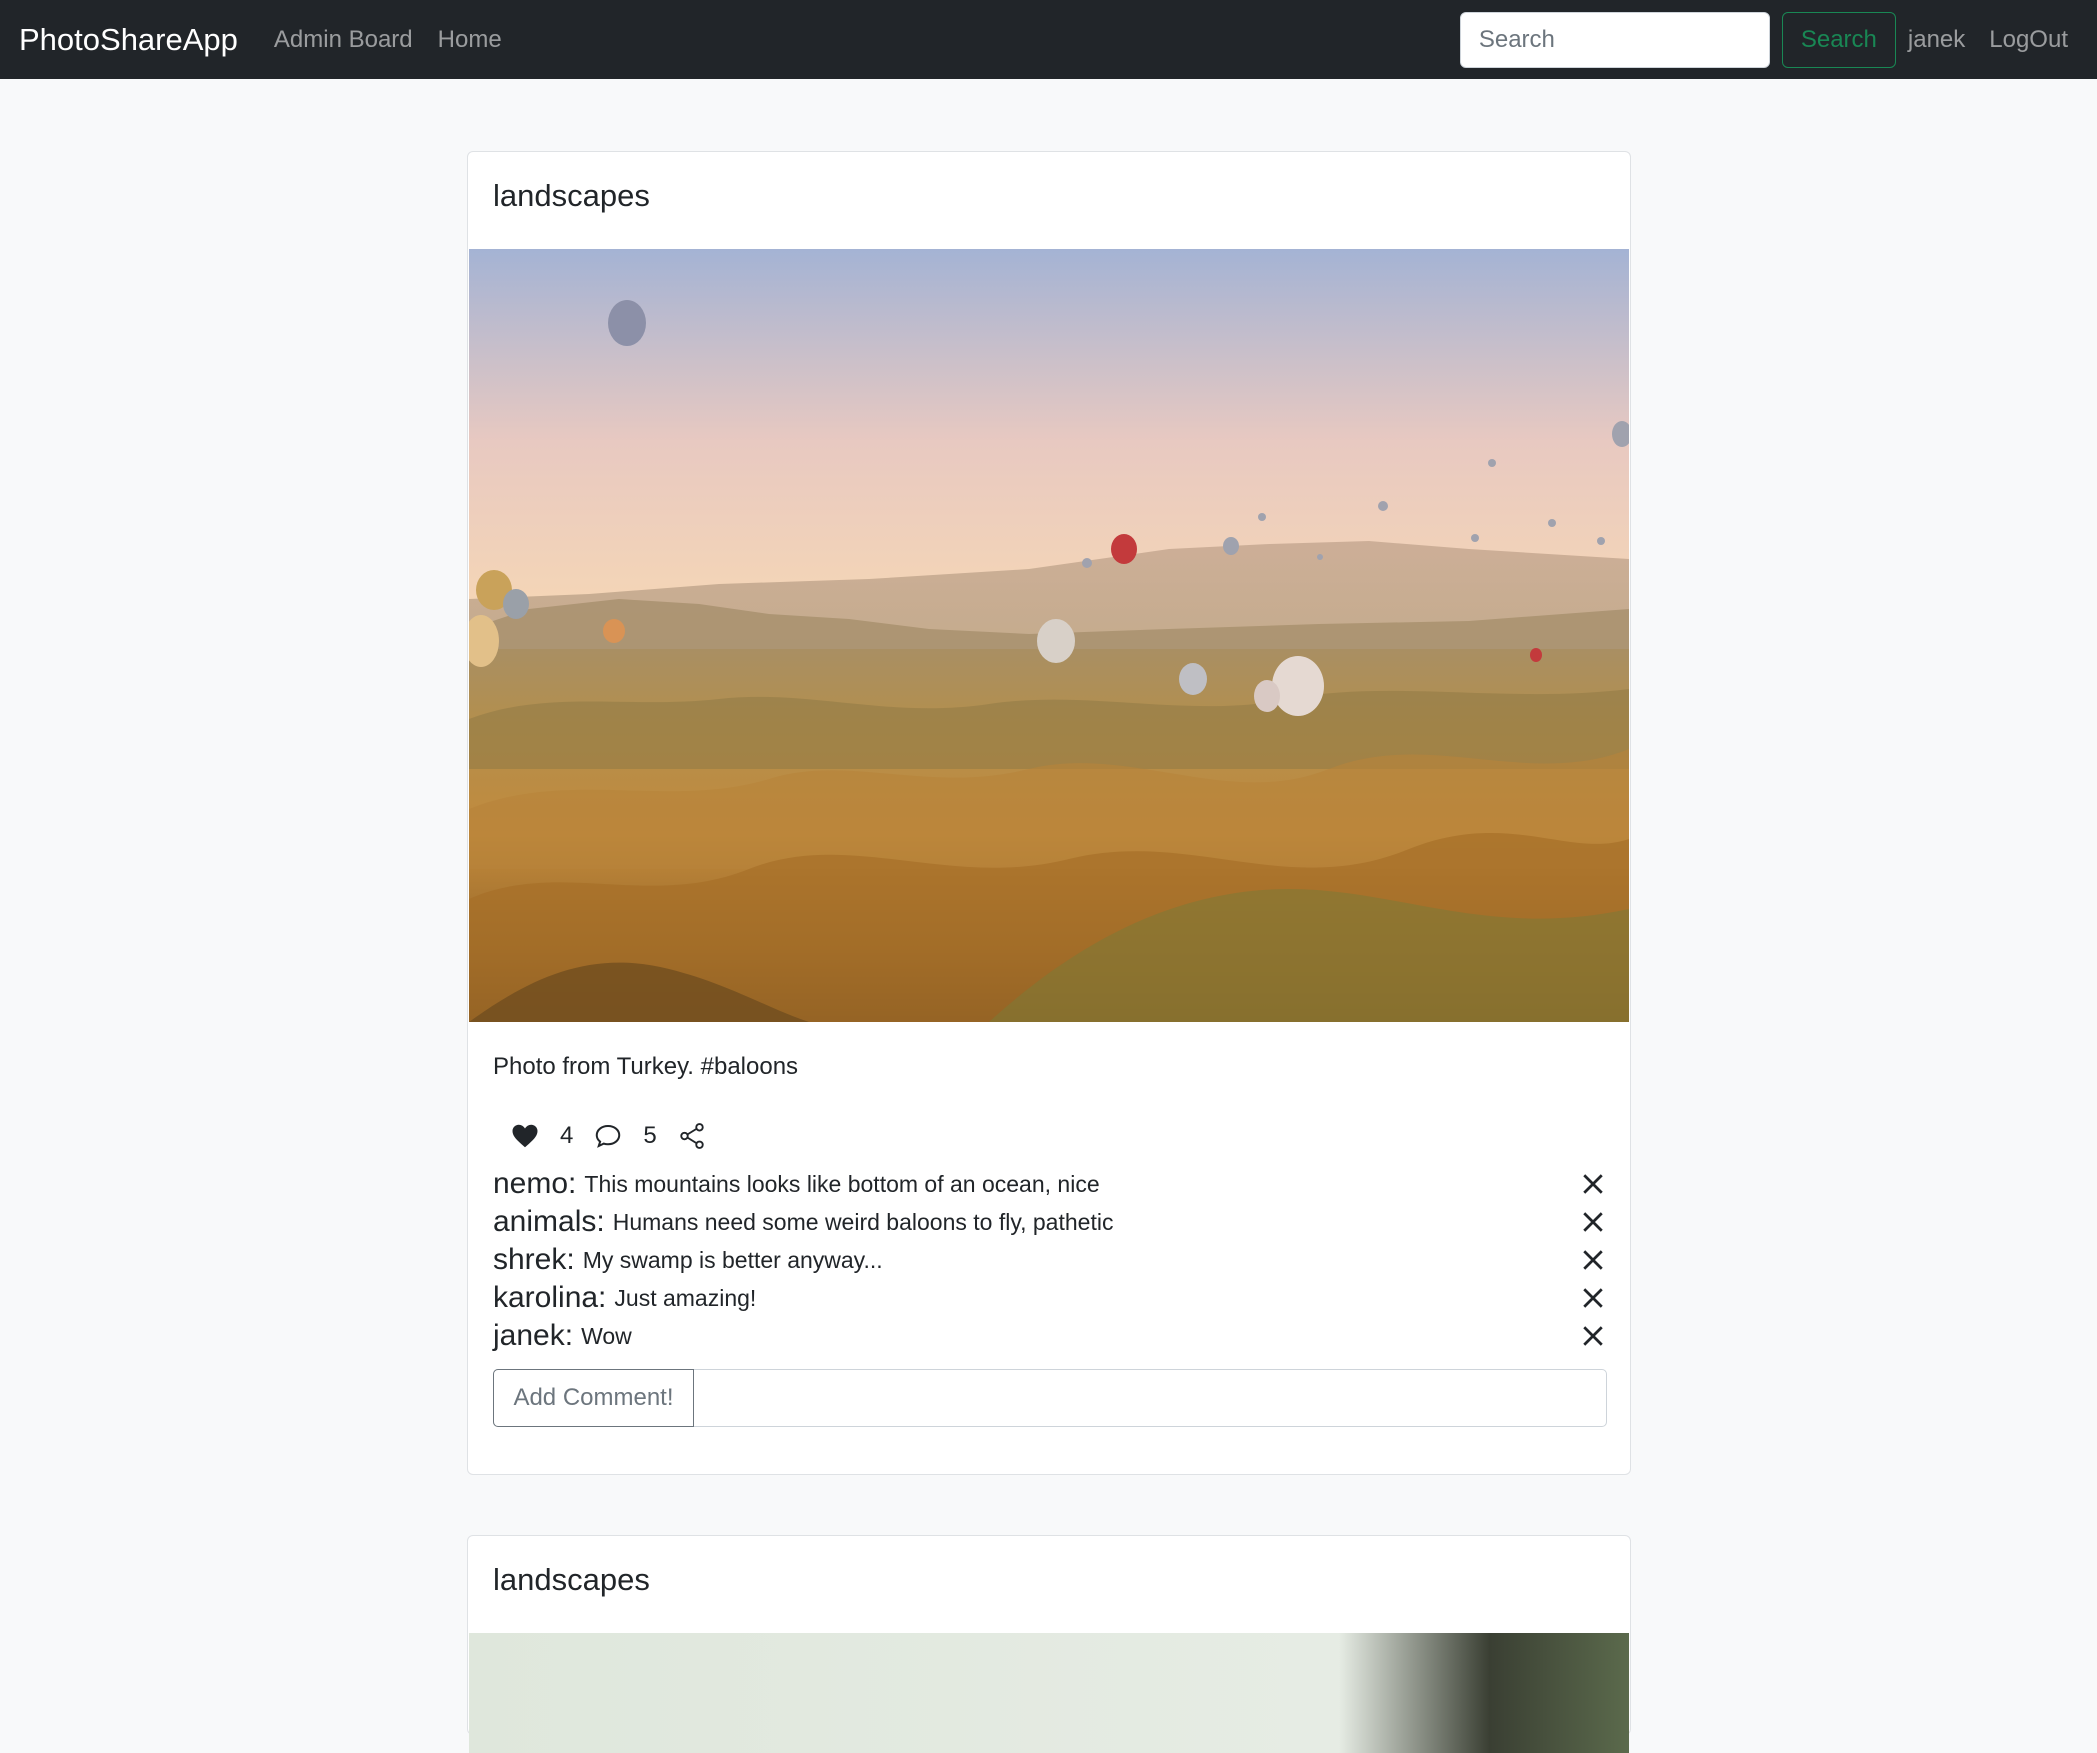 The image size is (2097, 1753). Describe the element at coordinates (549, 1221) in the screenshot. I see `comment-author: animals:` at that location.